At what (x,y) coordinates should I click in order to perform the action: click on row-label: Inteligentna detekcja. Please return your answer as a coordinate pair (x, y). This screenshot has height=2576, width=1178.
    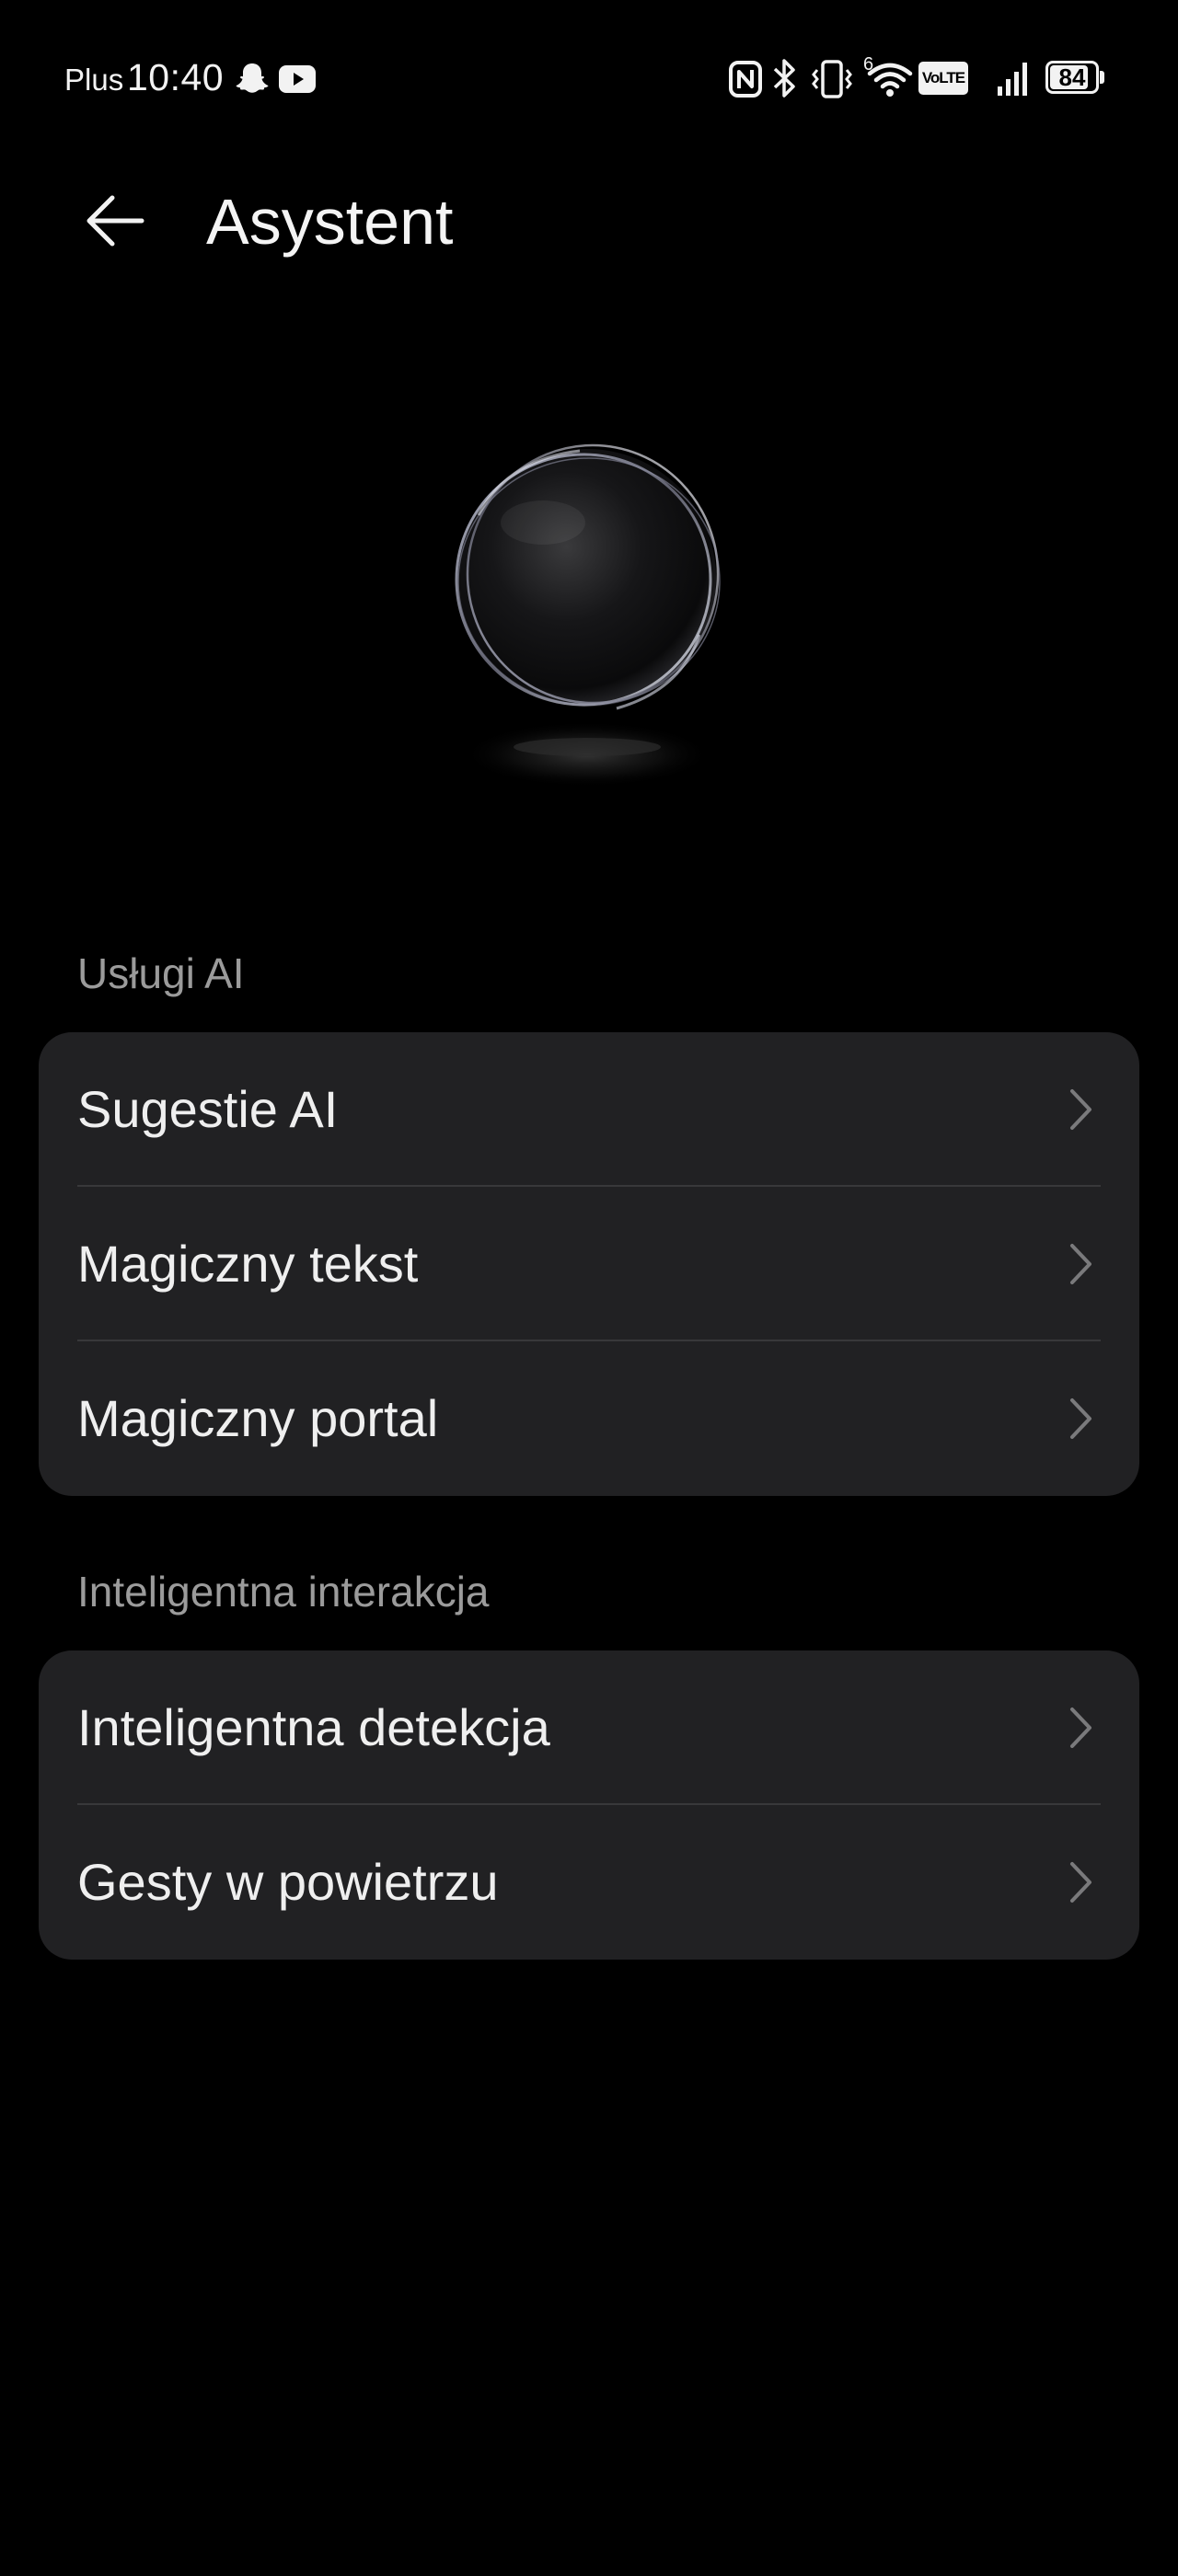
    Looking at the image, I should click on (313, 1727).